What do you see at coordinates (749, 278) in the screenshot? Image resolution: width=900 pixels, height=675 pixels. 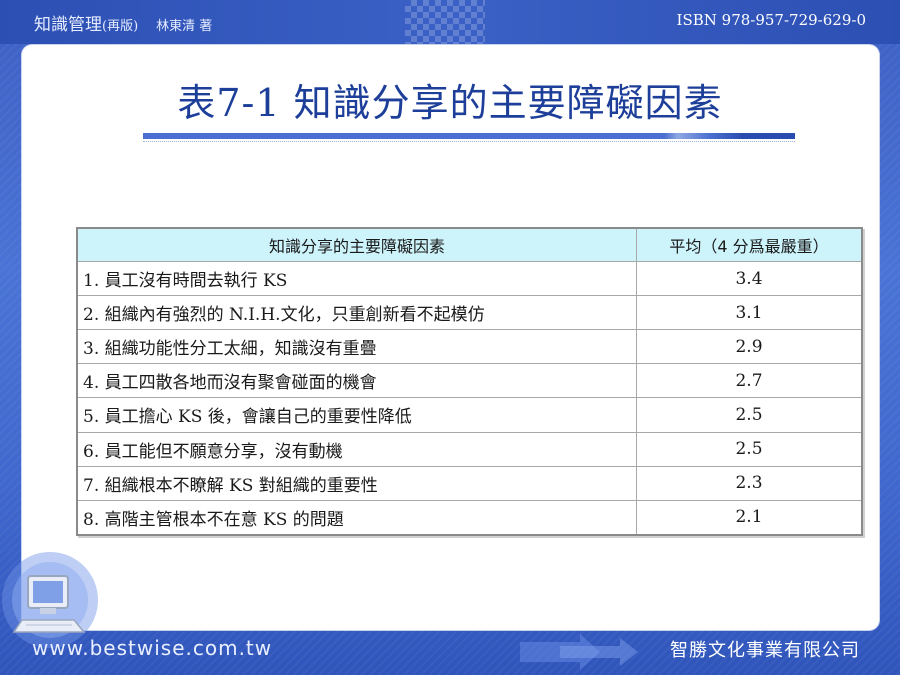 I see `average-score-cell: 3.4` at bounding box center [749, 278].